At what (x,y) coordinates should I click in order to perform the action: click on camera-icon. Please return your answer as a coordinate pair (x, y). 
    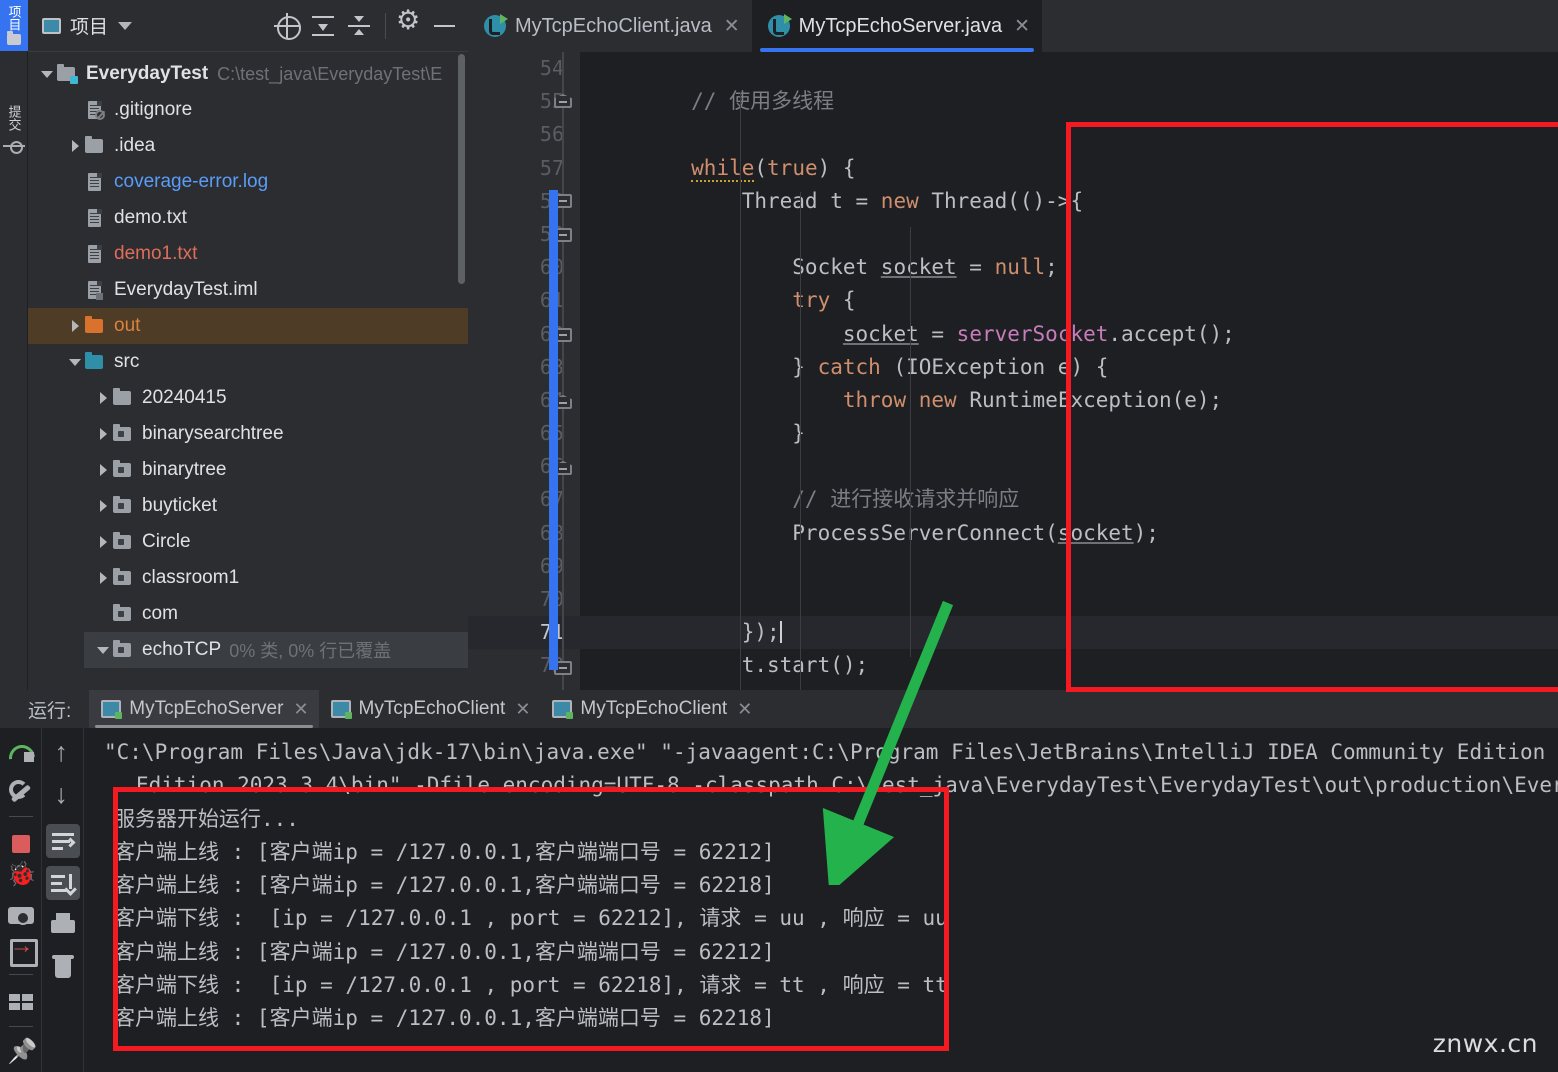
    Looking at the image, I should click on (21, 911).